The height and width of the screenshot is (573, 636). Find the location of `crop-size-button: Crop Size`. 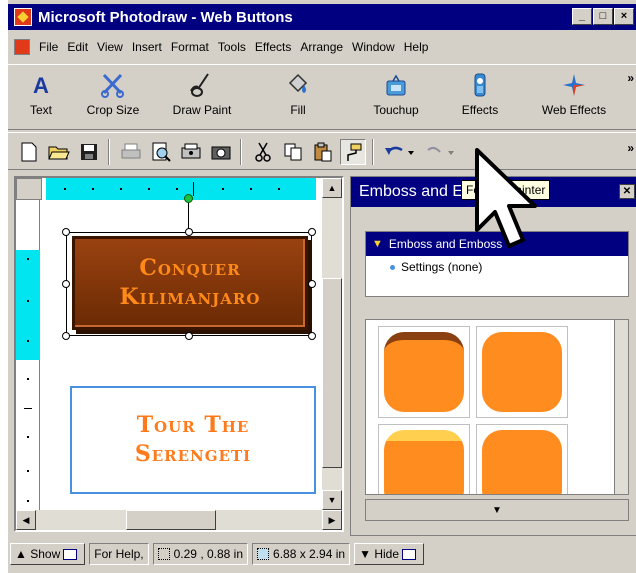

crop-size-button: Crop Size is located at coordinates (113, 94).